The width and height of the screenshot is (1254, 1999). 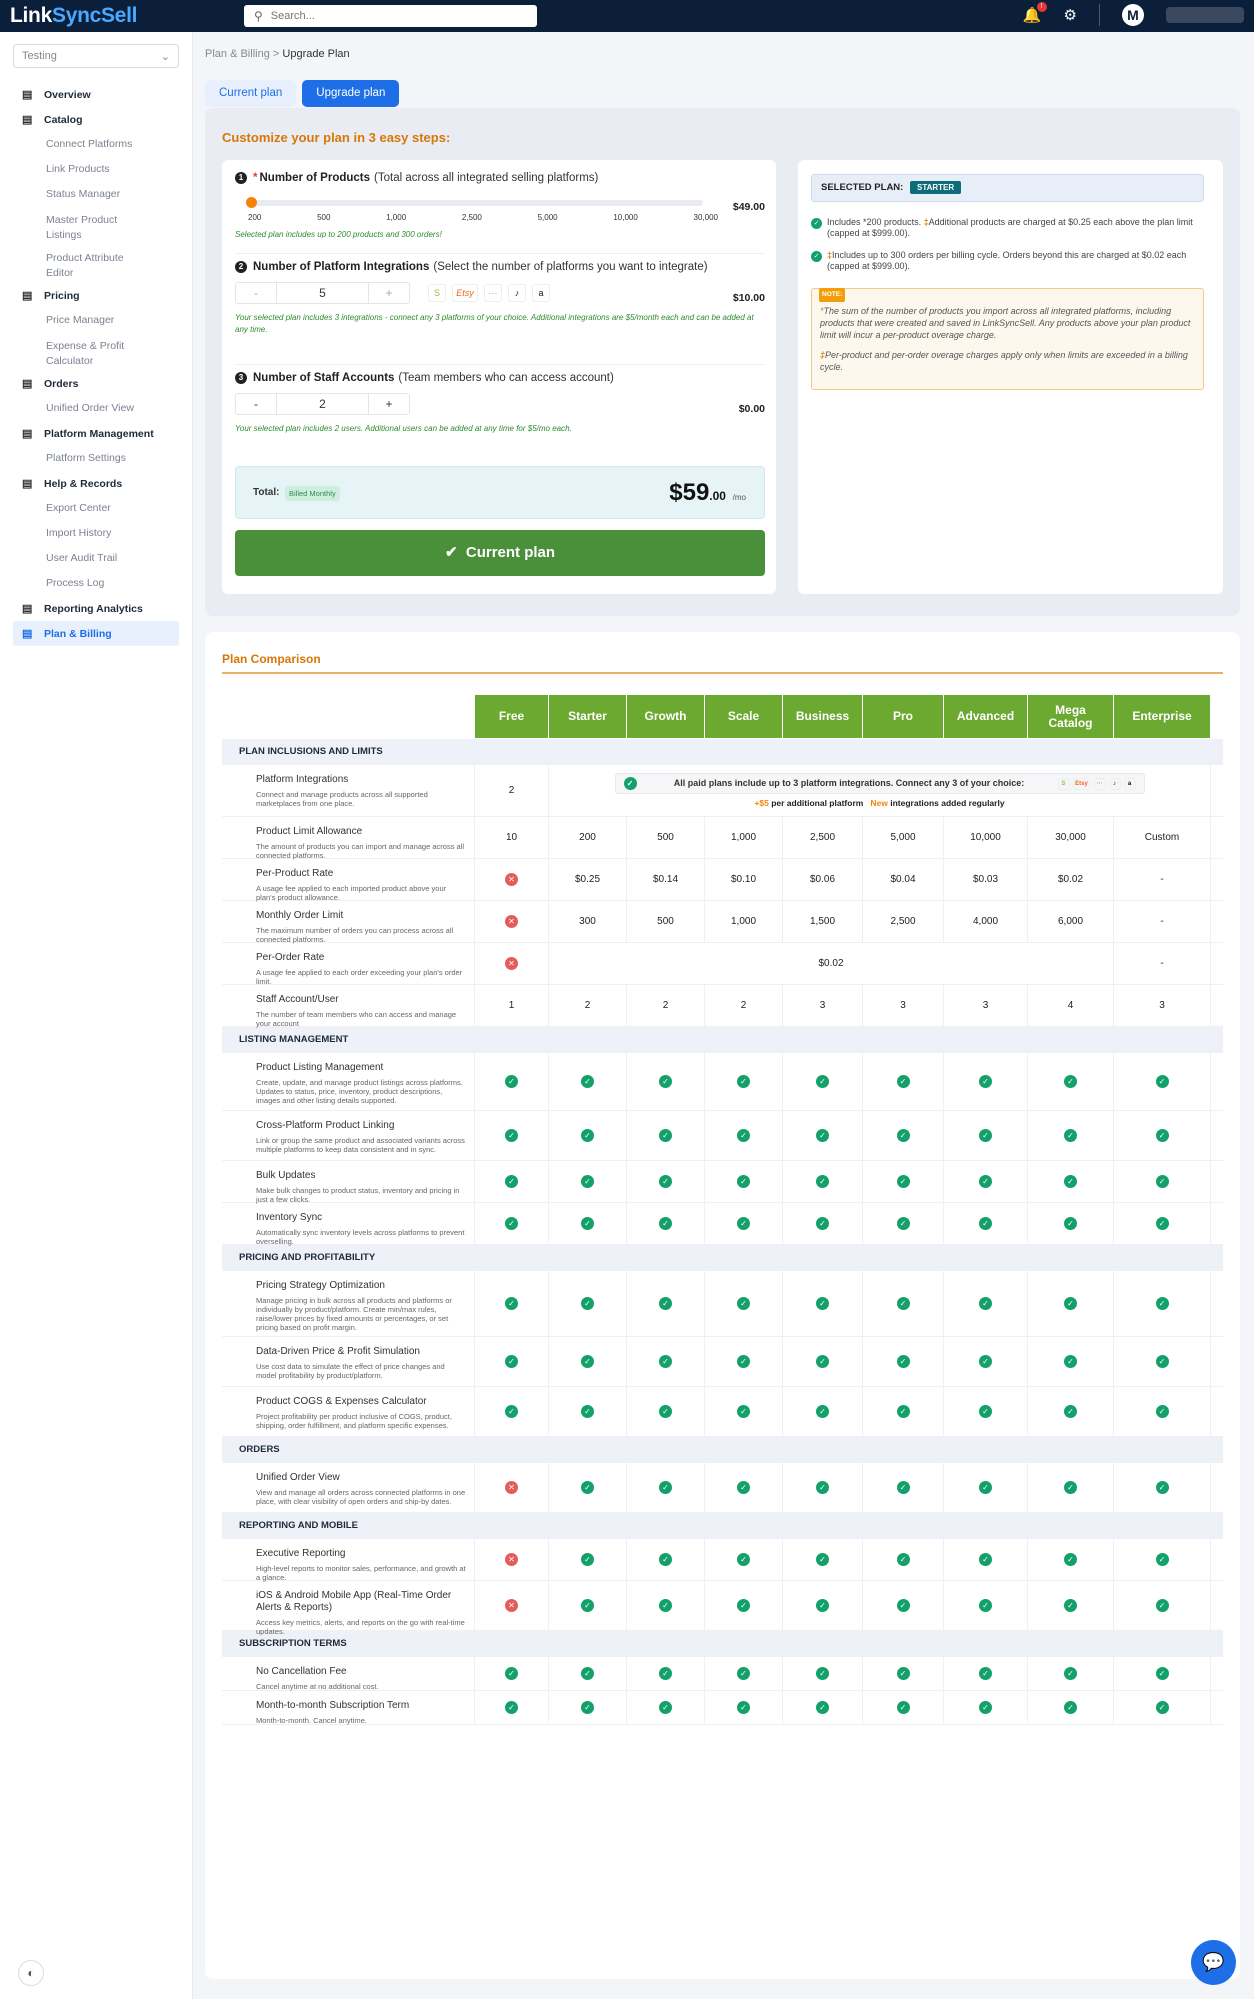 What do you see at coordinates (125, 16) in the screenshot?
I see `app-logo: LinkSyncSell` at bounding box center [125, 16].